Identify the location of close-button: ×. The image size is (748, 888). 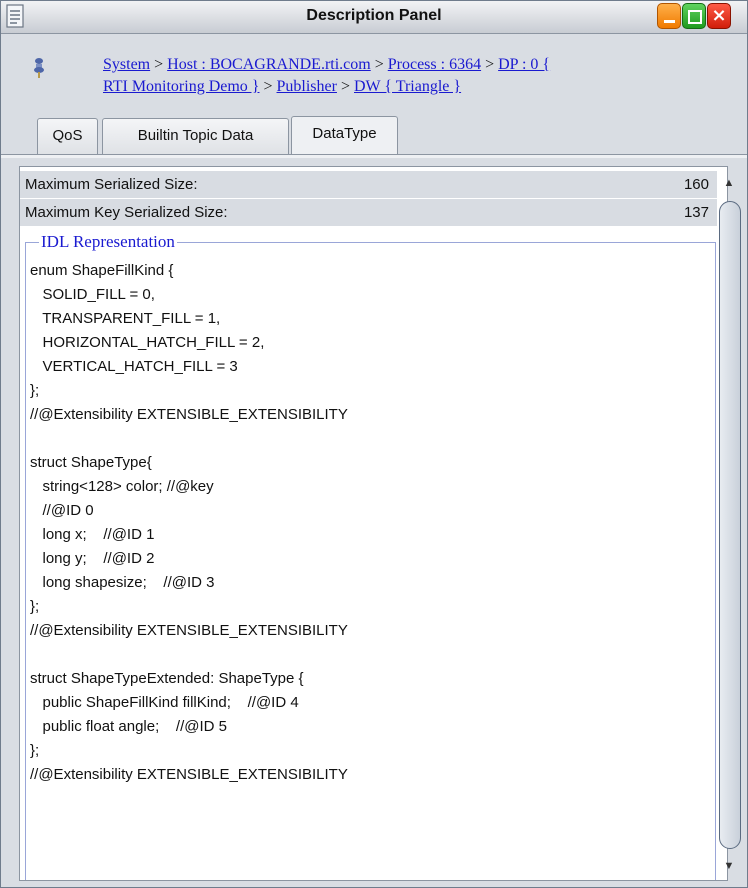
(719, 16).